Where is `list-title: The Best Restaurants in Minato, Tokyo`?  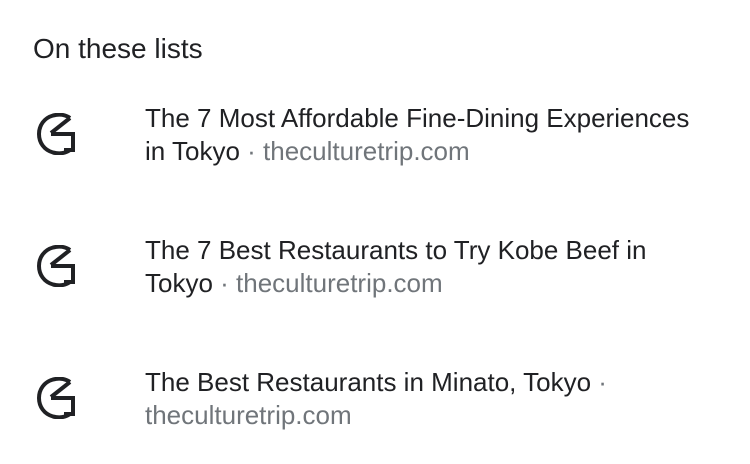 list-title: The Best Restaurants in Minato, Tokyo is located at coordinates (368, 382).